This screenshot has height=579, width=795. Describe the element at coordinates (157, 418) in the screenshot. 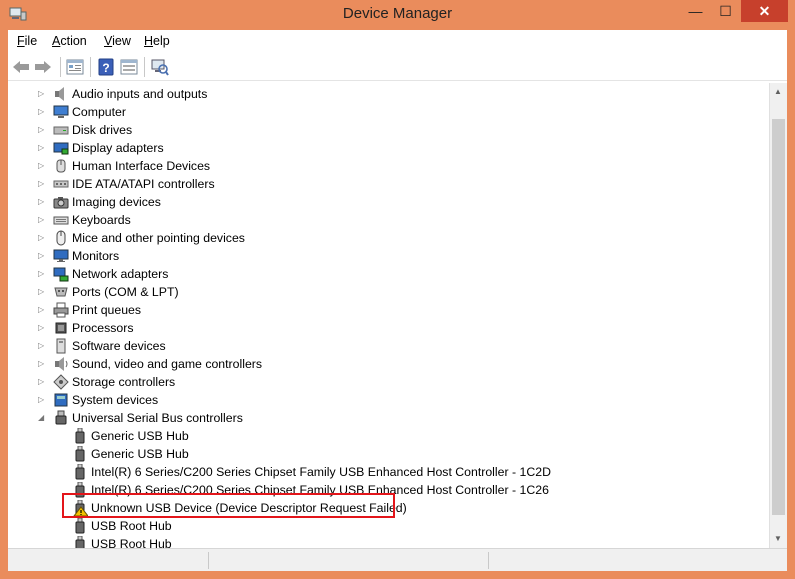

I see `tree-item-label: Universal Serial Bus controllers` at that location.